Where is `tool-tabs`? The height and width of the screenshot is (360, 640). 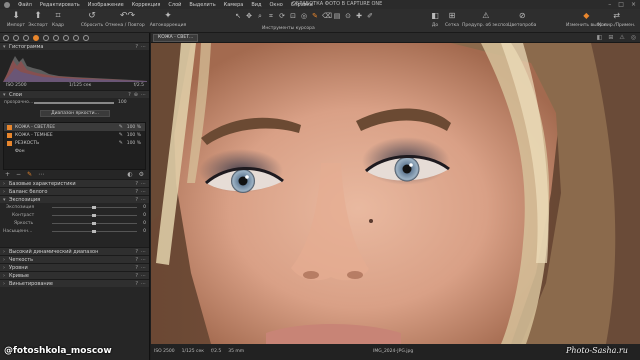 tool-tabs is located at coordinates (74, 37).